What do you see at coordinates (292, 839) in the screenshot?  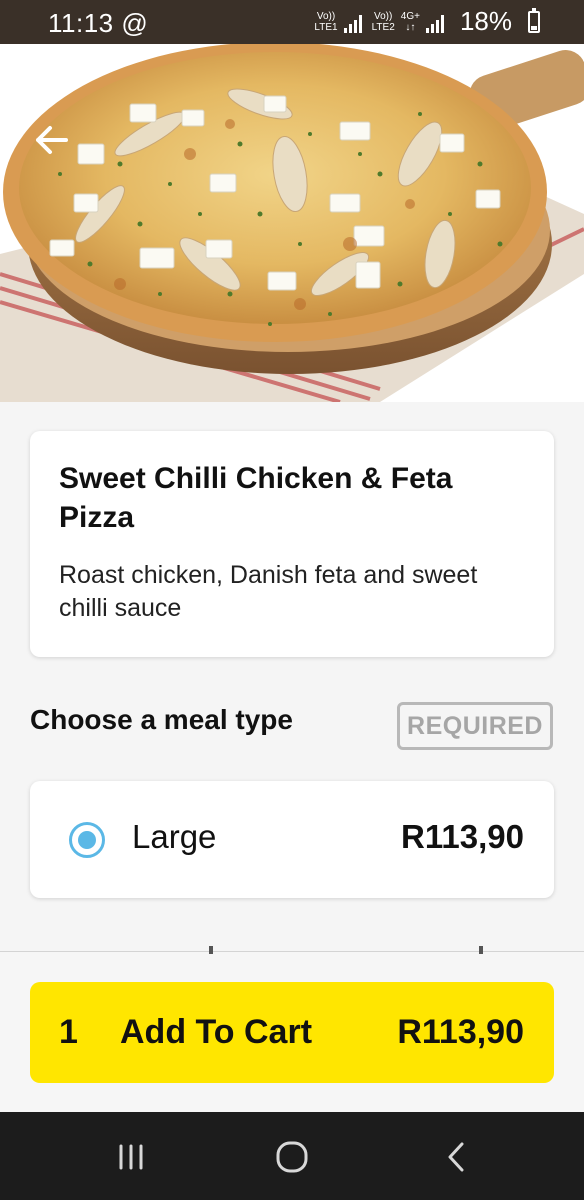 I see `meal-option-large: Large R113,90` at bounding box center [292, 839].